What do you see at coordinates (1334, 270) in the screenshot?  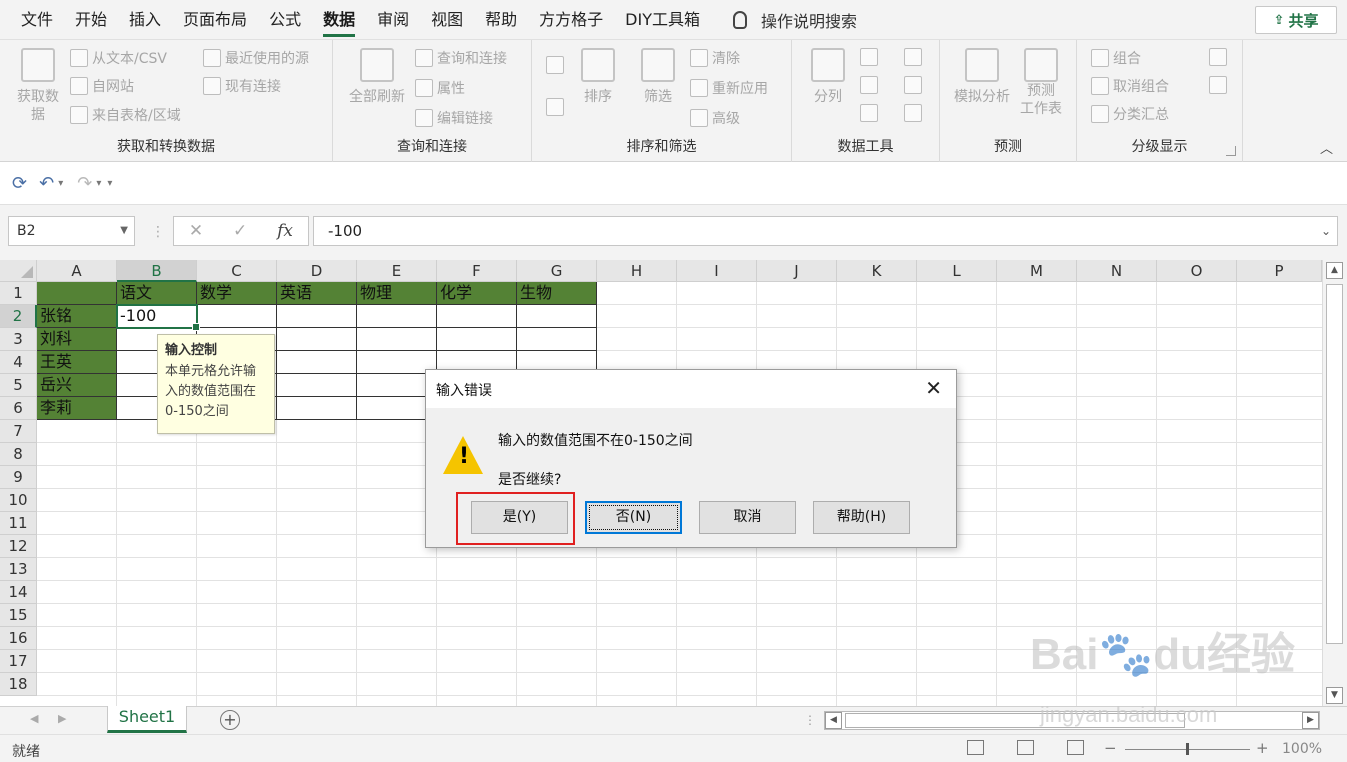 I see `scroll-up-icon: ▲` at bounding box center [1334, 270].